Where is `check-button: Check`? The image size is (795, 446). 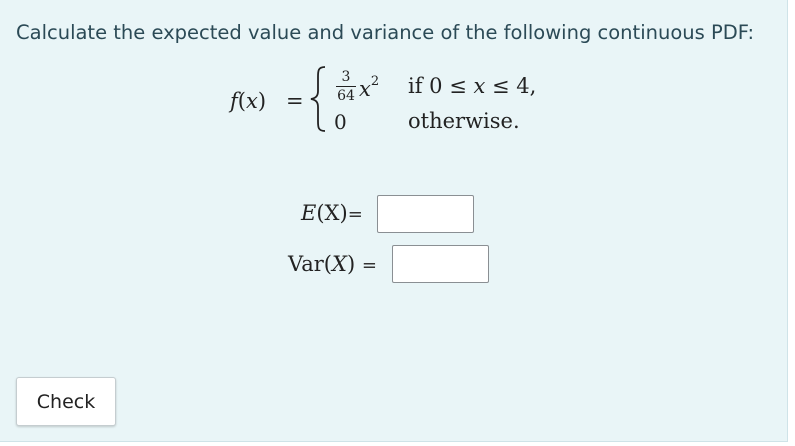
check-button: Check is located at coordinates (66, 401).